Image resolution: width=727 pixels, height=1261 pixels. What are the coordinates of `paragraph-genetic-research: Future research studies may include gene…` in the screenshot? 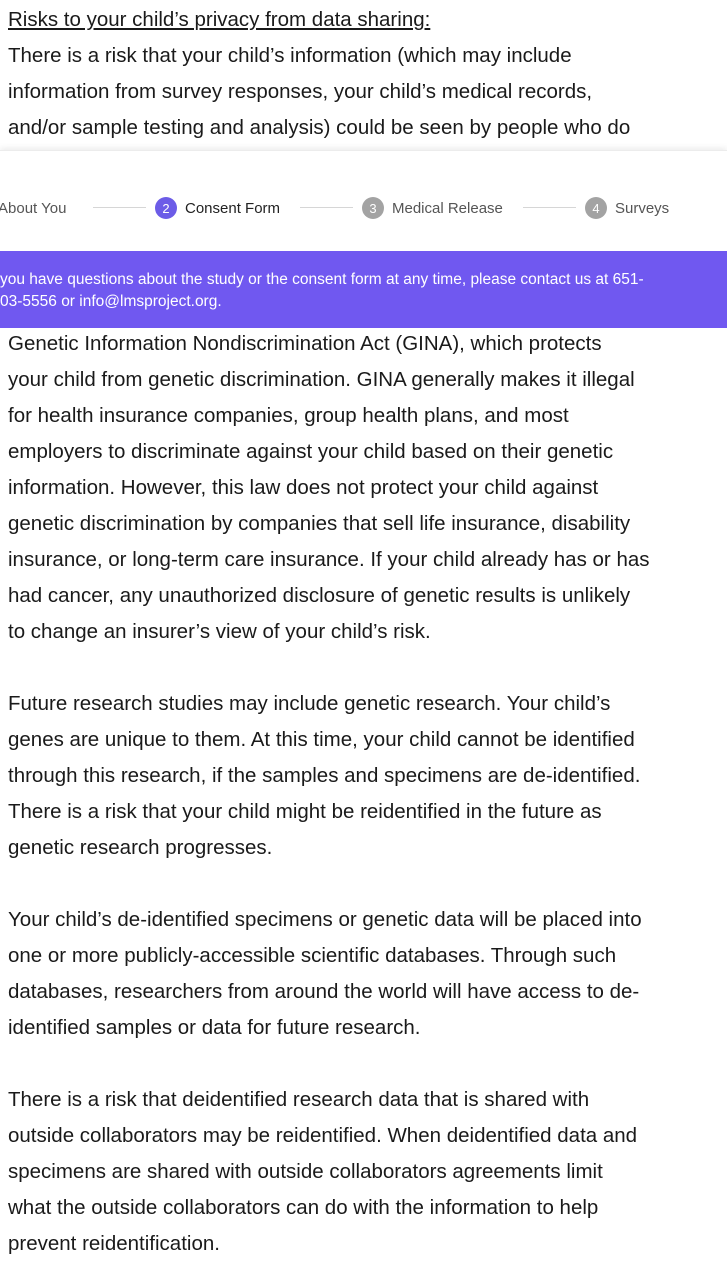 It's located at (367, 776).